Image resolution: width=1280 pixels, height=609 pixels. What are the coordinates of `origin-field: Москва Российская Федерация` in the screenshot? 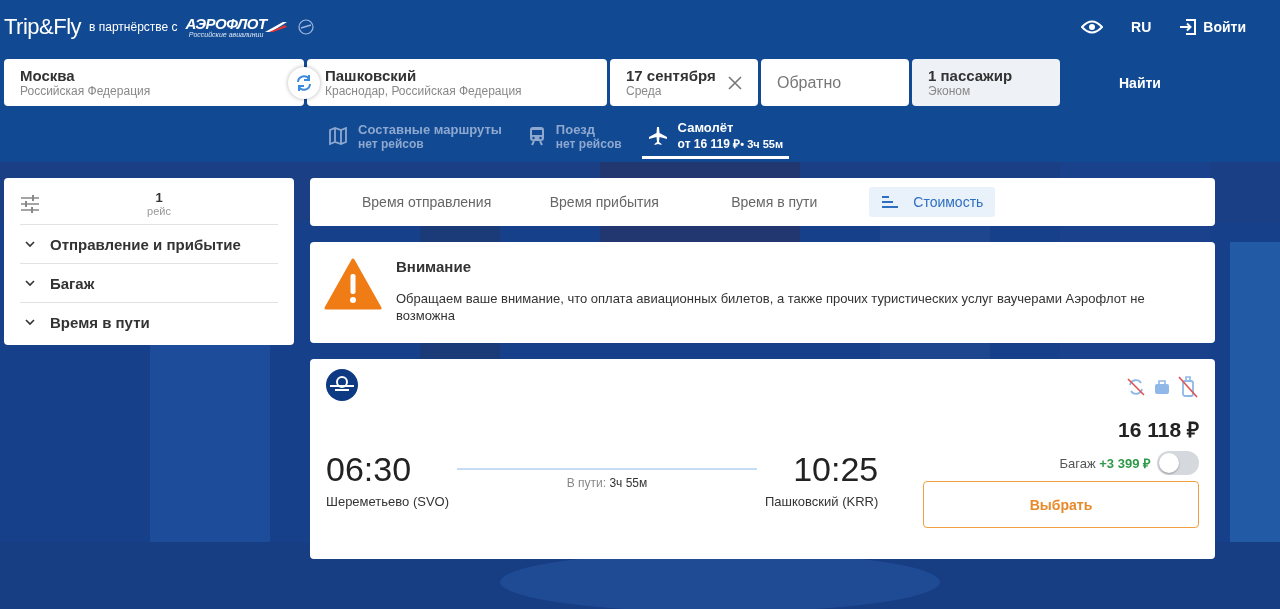 It's located at (154, 82).